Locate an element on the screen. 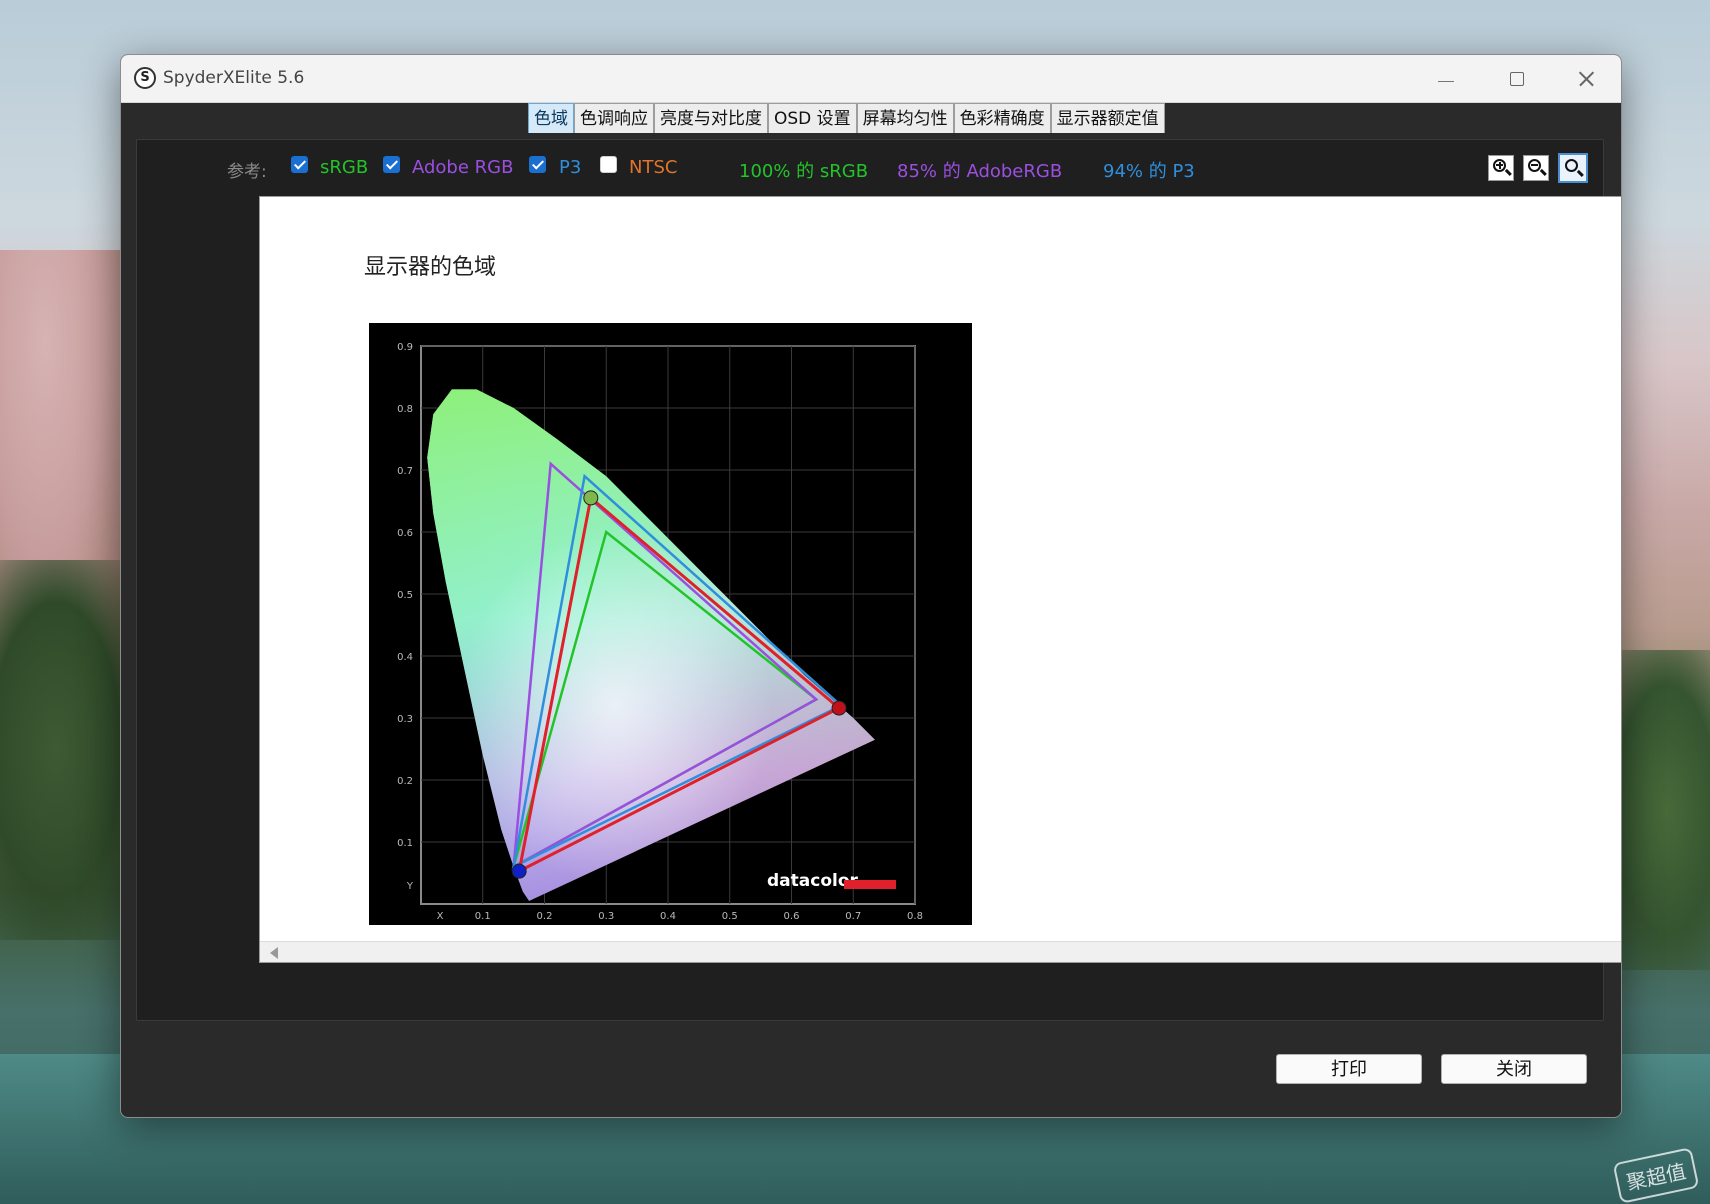 The height and width of the screenshot is (1204, 1710). x-tick-label: 0.6 is located at coordinates (792, 916).